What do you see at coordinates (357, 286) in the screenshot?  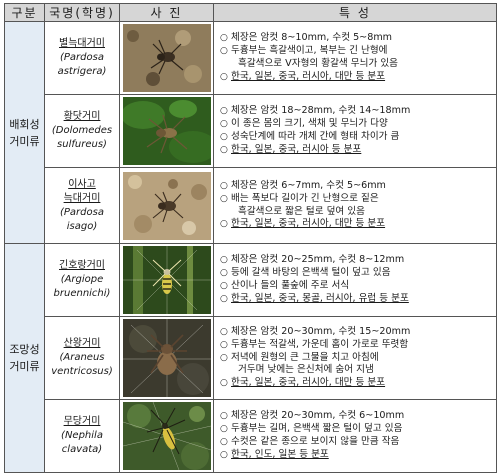 I see `trait-item: 산이나 들의 풀숲에 주로 서식` at bounding box center [357, 286].